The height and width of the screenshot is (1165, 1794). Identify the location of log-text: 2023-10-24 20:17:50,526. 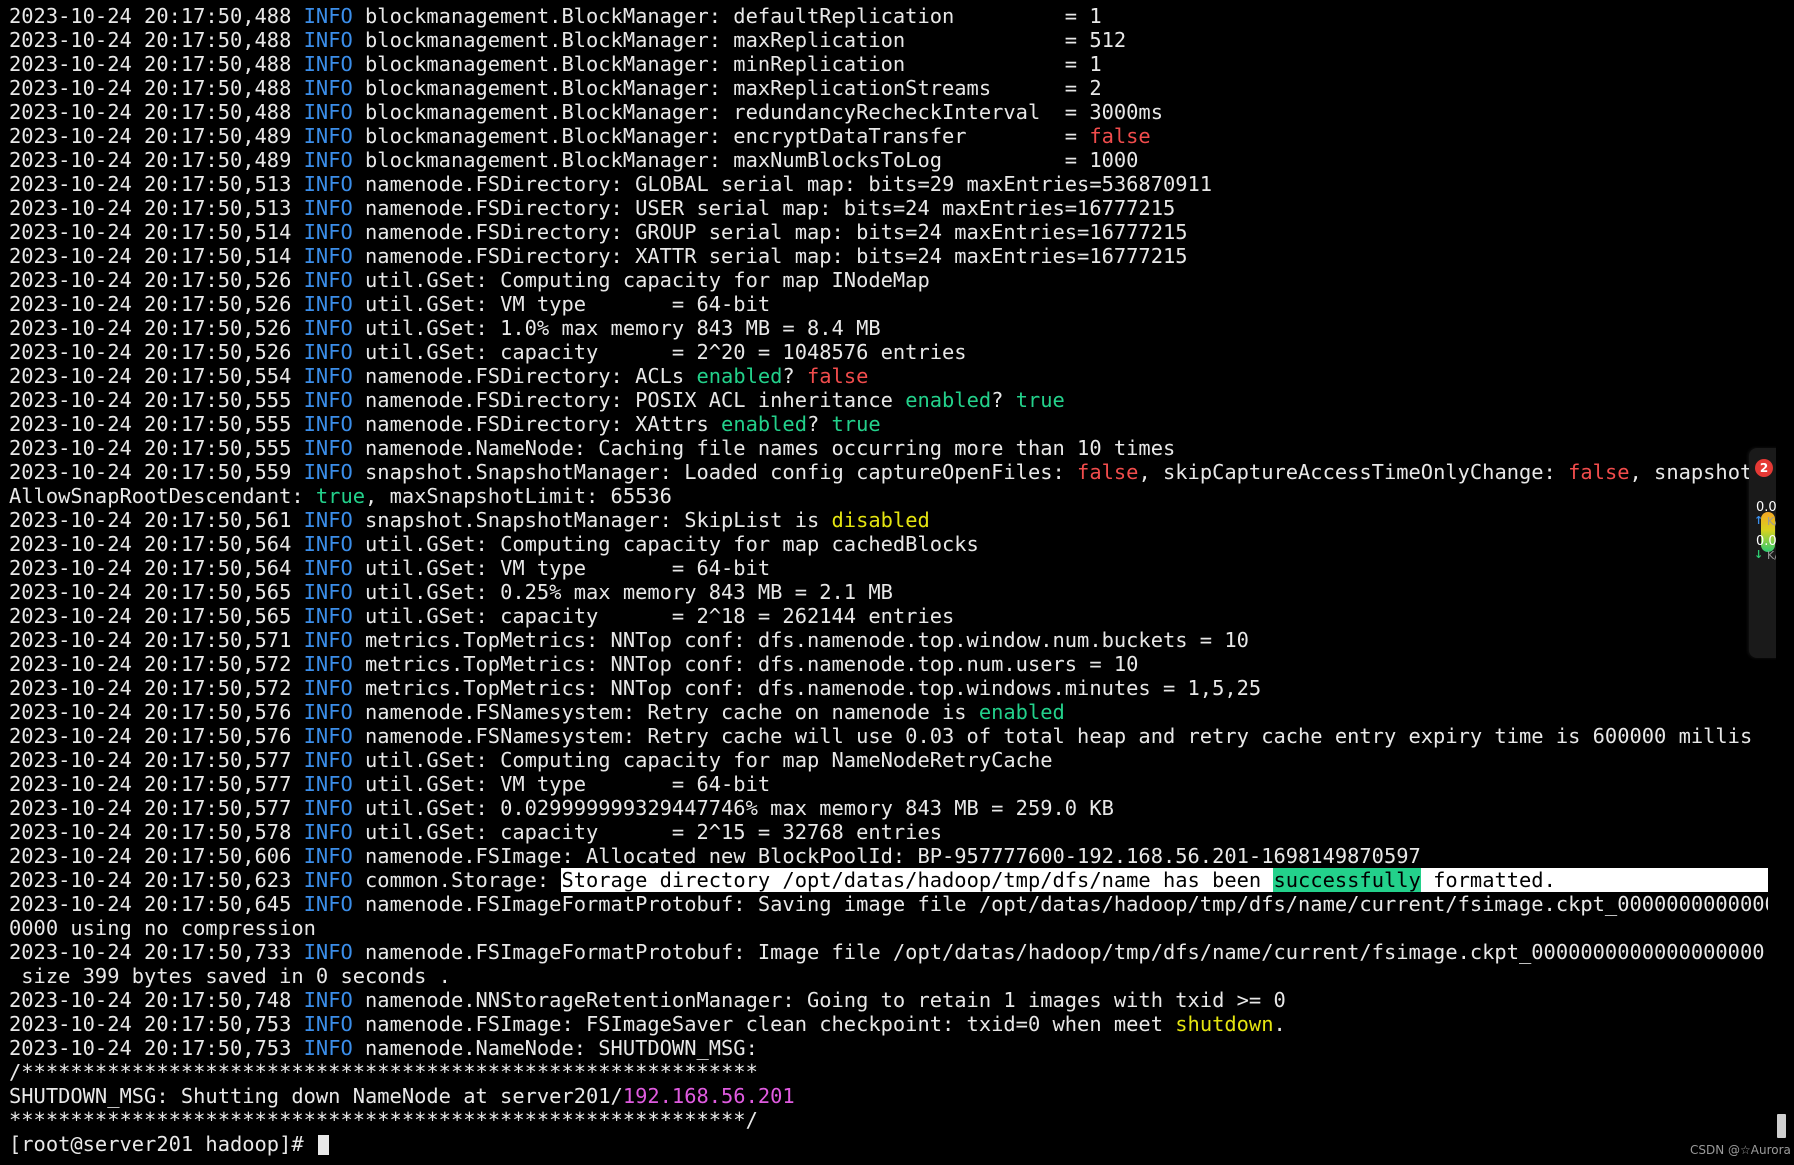
(156, 304).